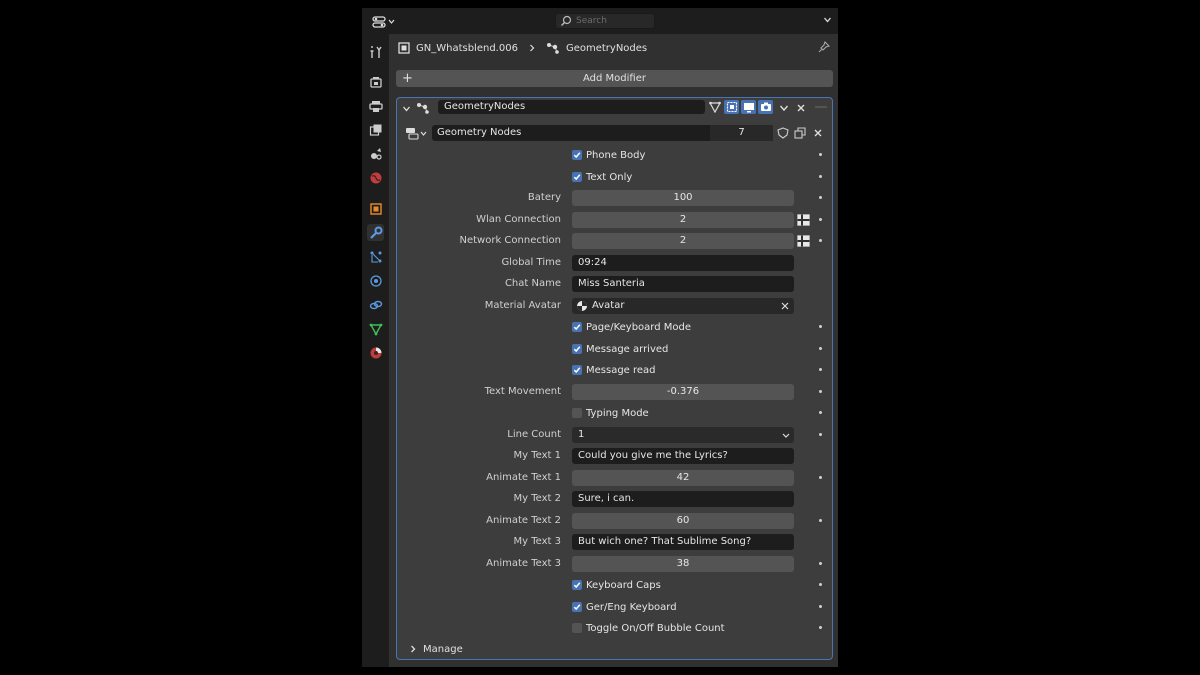 This screenshot has height=675, width=1200. Describe the element at coordinates (375, 232) in the screenshot. I see `modifier-tab` at that location.